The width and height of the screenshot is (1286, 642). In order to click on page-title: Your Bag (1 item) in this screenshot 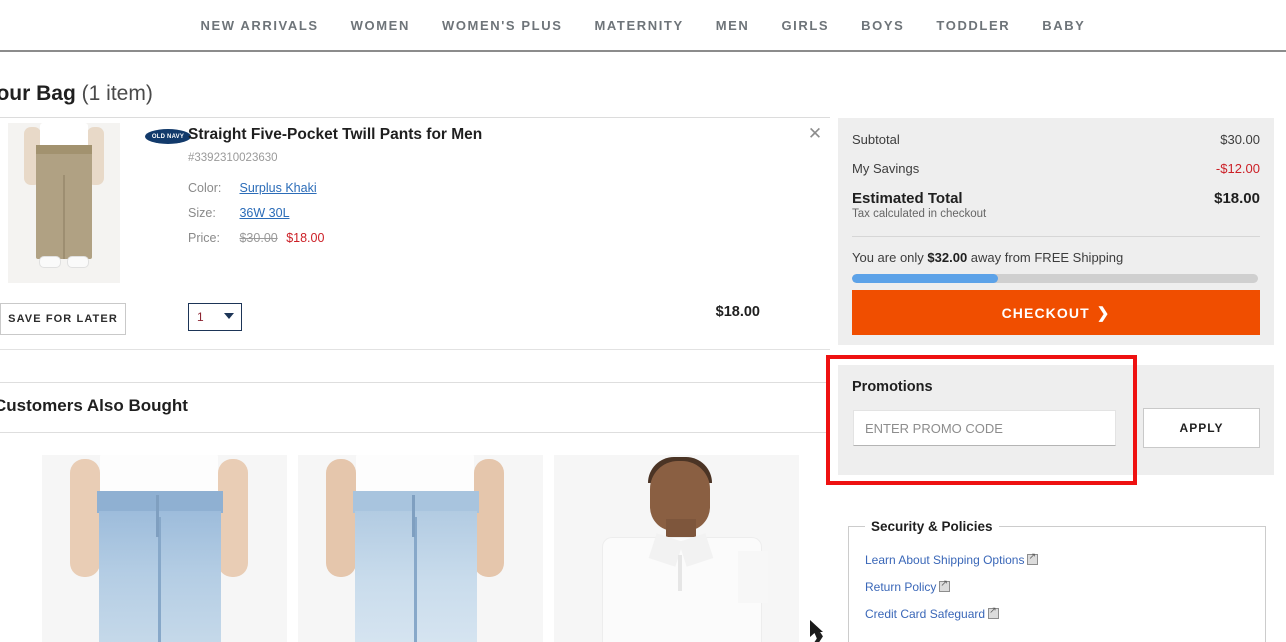, I will do `click(76, 94)`.